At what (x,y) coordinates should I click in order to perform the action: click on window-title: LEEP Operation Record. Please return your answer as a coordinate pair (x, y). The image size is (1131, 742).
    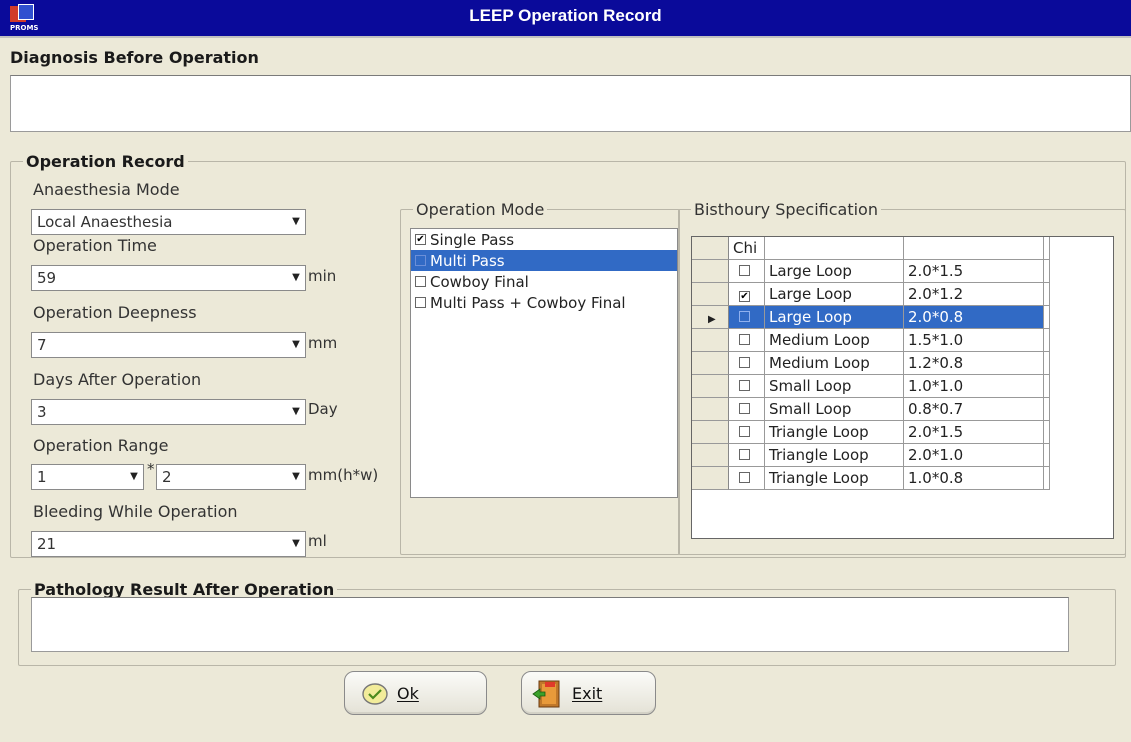
    Looking at the image, I should click on (565, 15).